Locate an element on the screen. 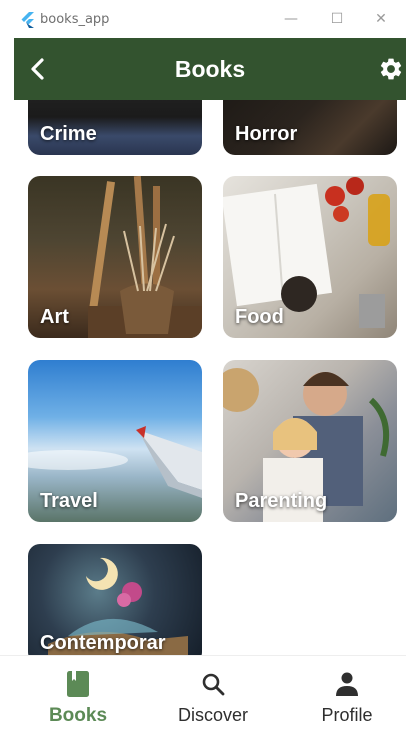 The image size is (406, 732). category-tile-parenting: Parenting is located at coordinates (310, 441).